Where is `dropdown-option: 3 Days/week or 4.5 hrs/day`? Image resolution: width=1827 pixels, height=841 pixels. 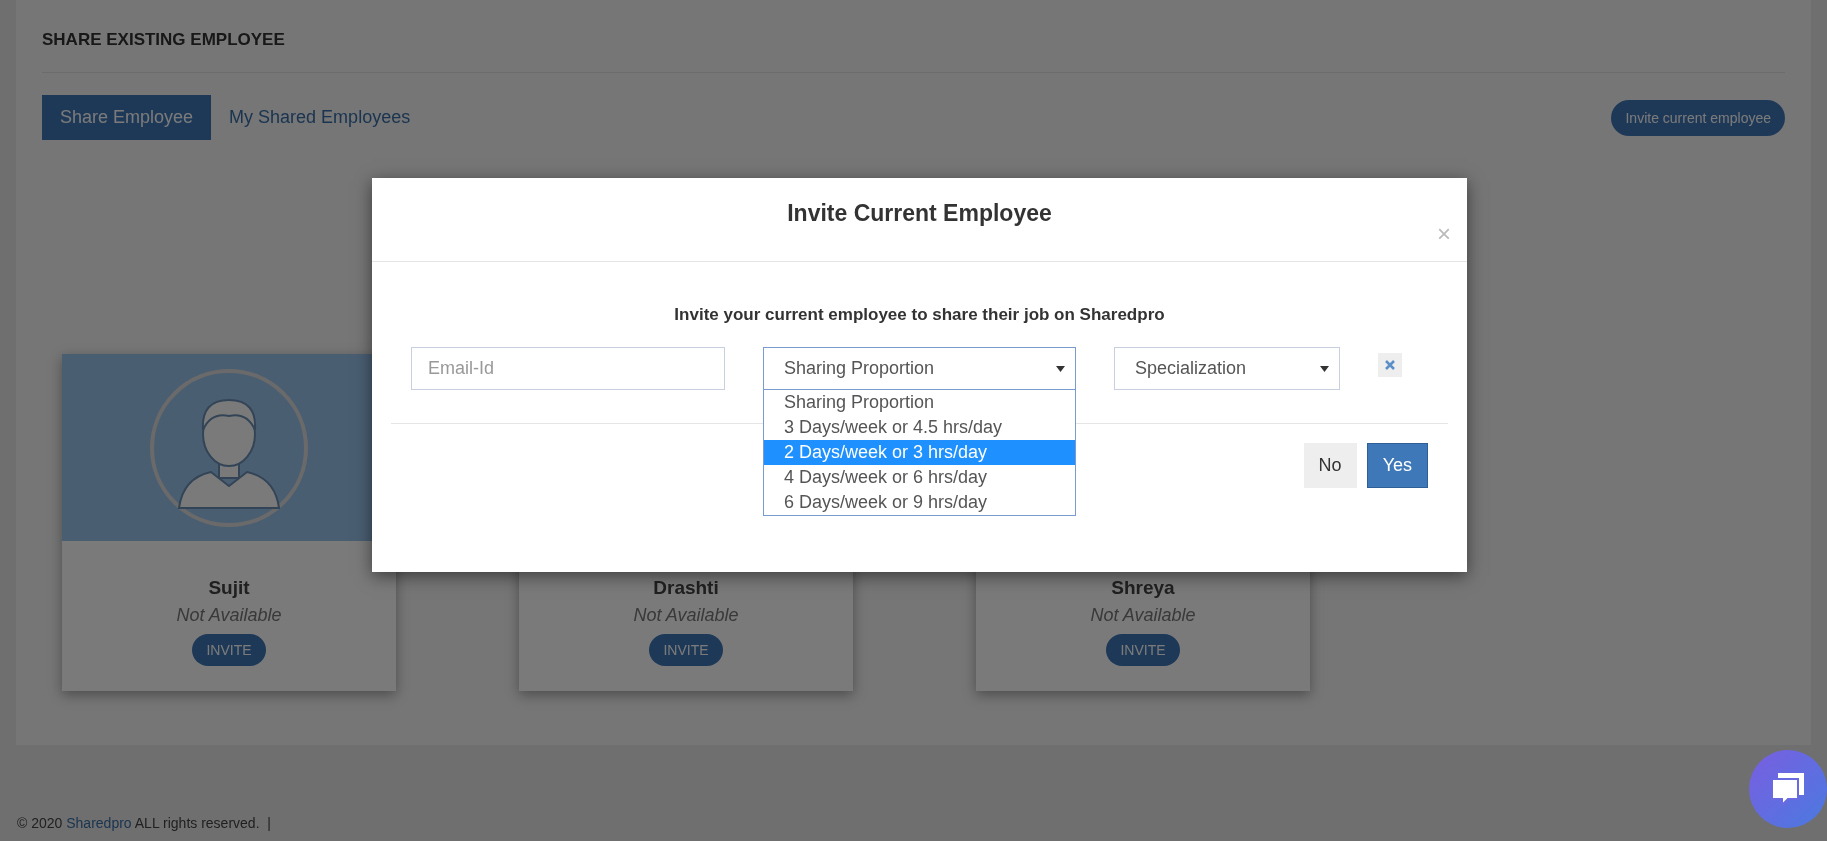 dropdown-option: 3 Days/week or 4.5 hrs/day is located at coordinates (919, 427).